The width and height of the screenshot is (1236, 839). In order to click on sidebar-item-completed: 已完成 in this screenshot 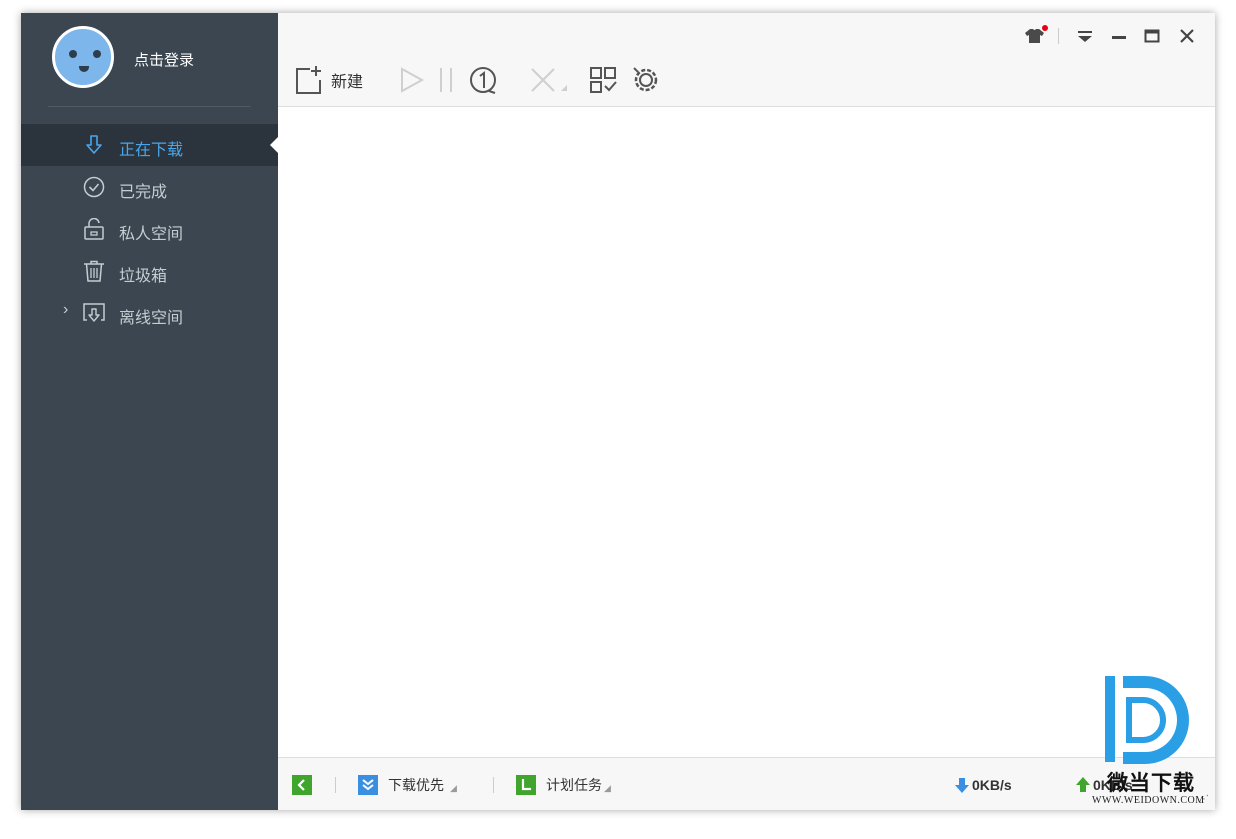, I will do `click(149, 187)`.